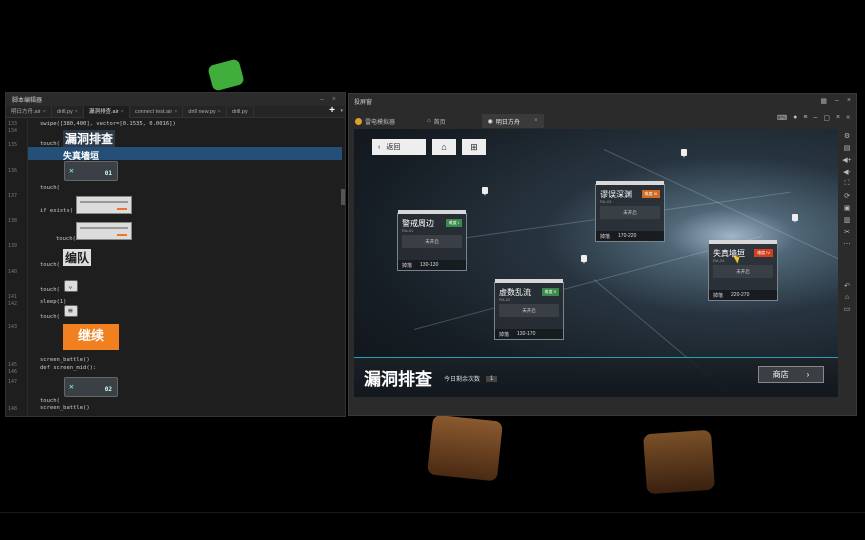  Describe the element at coordinates (68, 368) in the screenshot. I see `code-line: def screen_mid():` at that location.